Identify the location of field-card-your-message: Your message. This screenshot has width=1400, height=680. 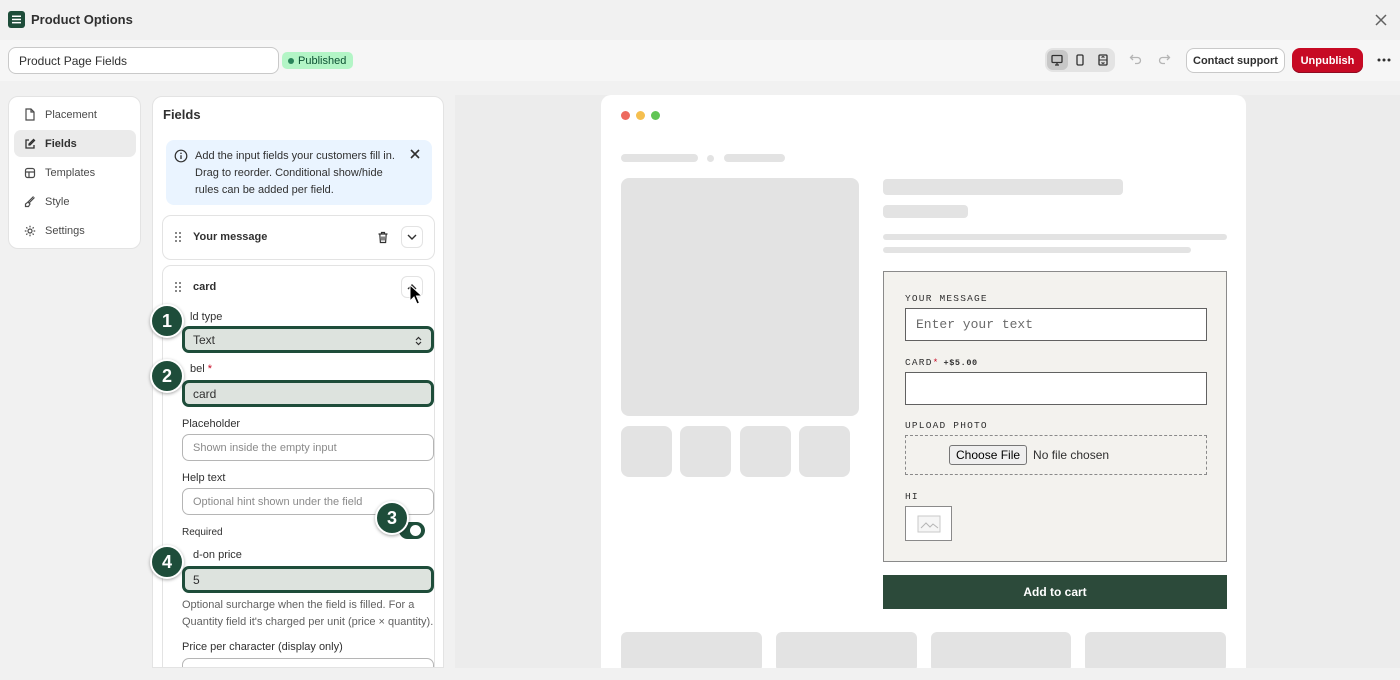
(298, 237).